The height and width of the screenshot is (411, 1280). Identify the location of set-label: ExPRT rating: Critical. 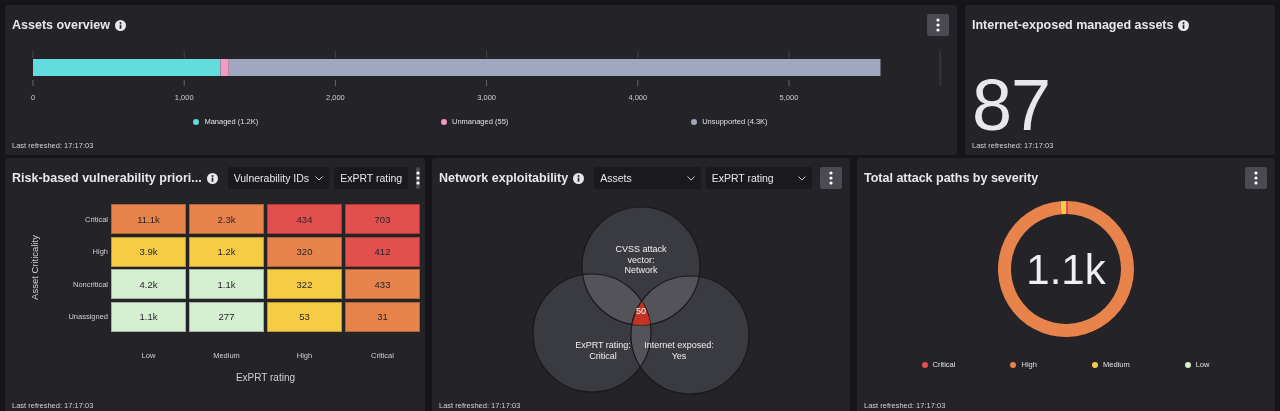
(602, 350).